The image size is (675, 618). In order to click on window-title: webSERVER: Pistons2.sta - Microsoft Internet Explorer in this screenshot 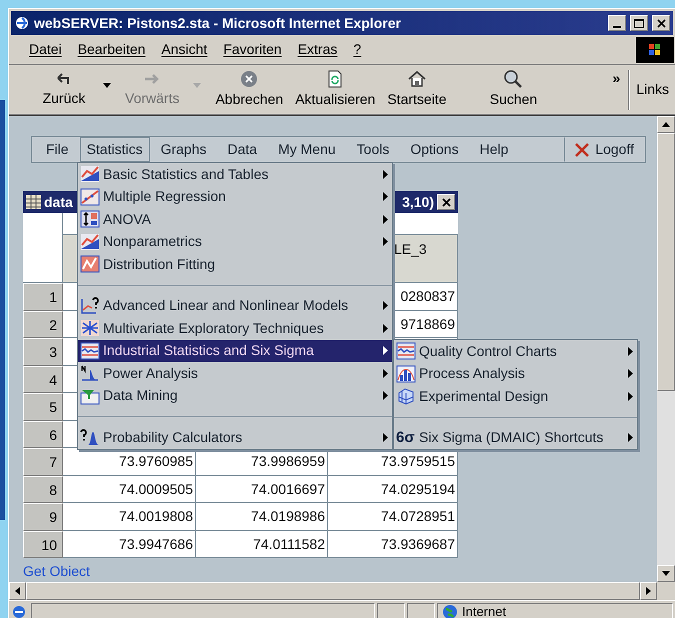, I will do `click(218, 23)`.